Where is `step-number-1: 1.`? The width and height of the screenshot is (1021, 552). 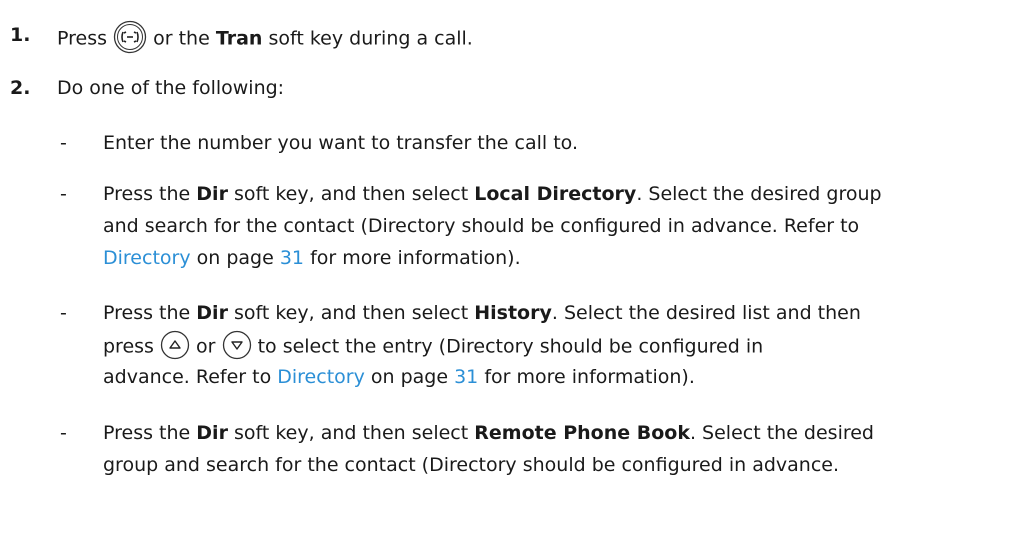
step-number-1: 1. is located at coordinates (20, 35).